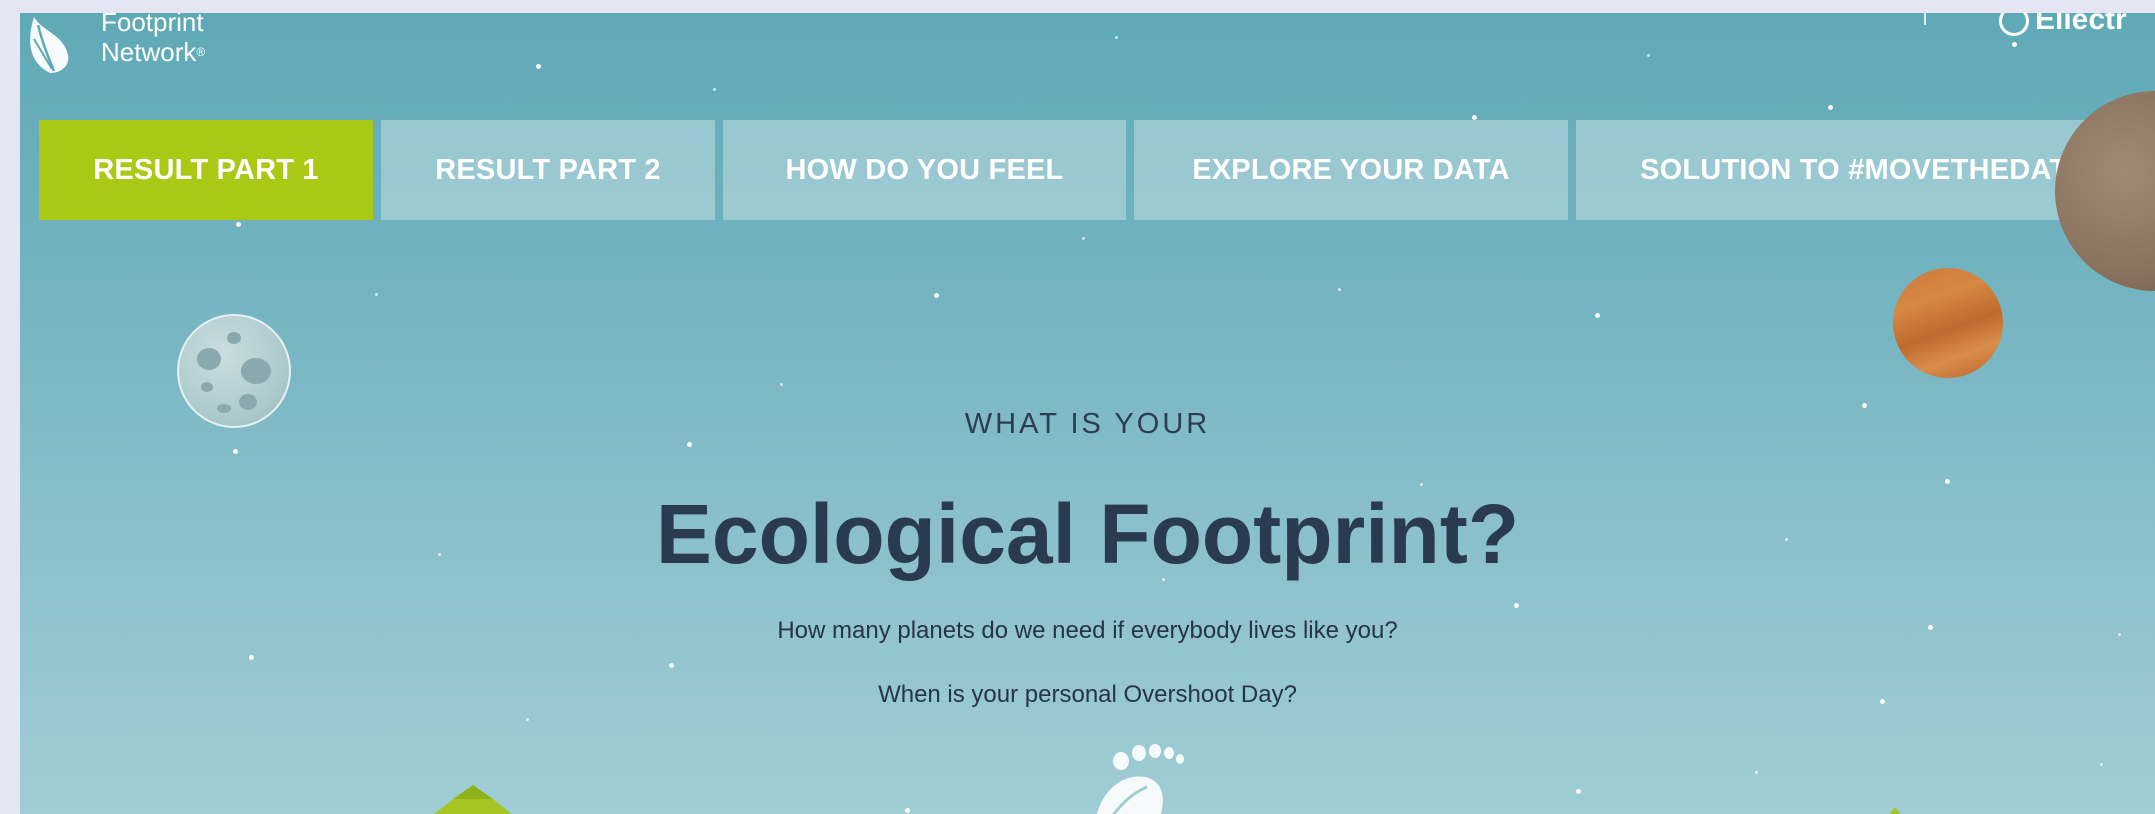  I want to click on registered-mark: ®, so click(201, 52).